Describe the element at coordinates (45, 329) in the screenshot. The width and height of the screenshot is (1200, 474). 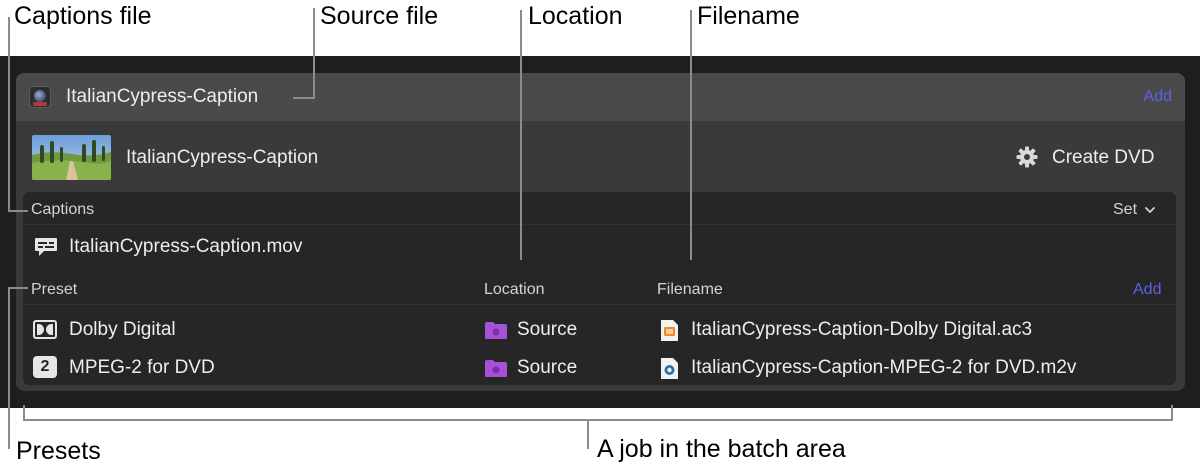
I see `dolby-icon` at that location.